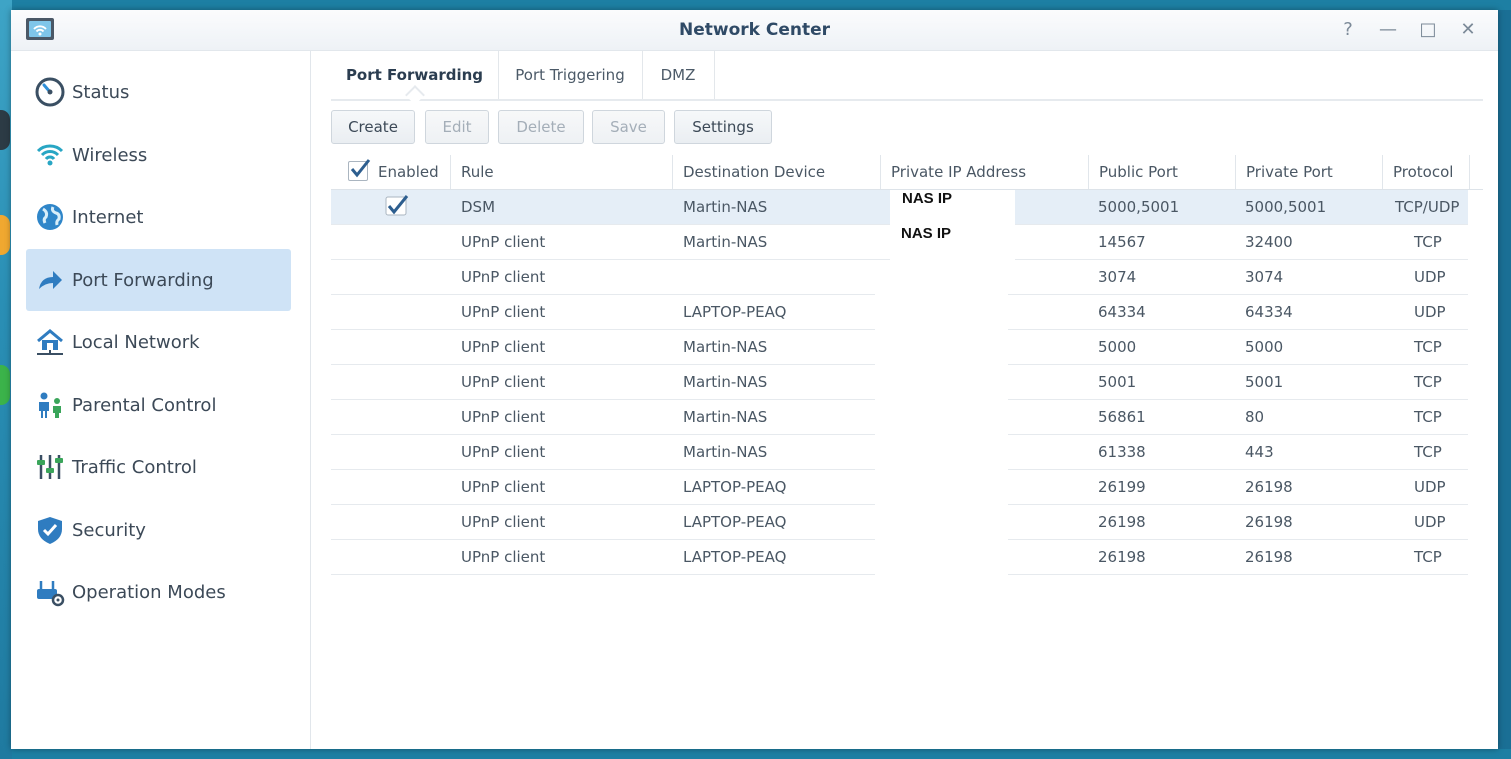  I want to click on cell-private-port: 5000, so click(1264, 347).